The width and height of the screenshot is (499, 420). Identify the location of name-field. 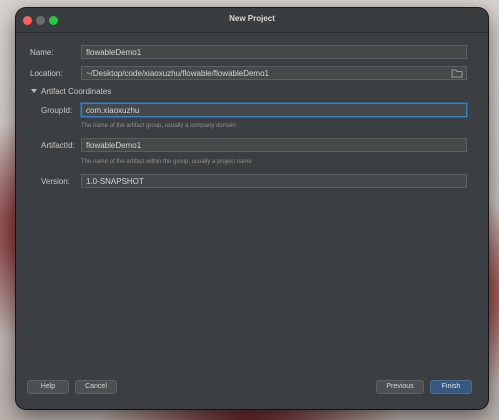
(274, 52).